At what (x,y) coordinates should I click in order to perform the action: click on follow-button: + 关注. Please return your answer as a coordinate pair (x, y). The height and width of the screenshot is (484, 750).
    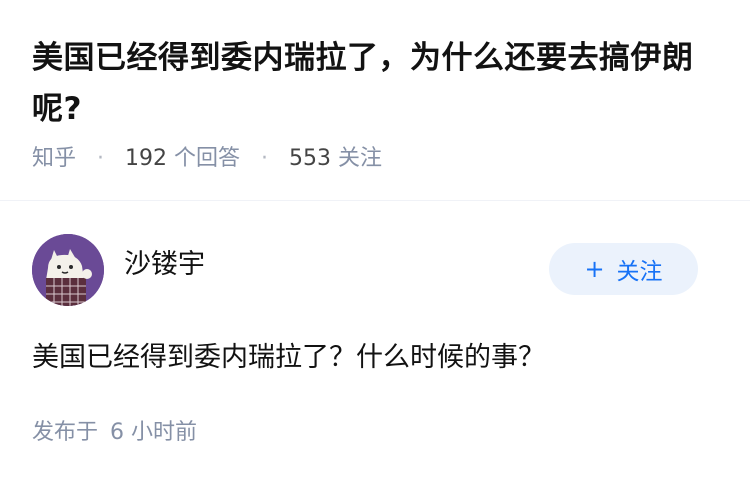
    Looking at the image, I should click on (623, 269).